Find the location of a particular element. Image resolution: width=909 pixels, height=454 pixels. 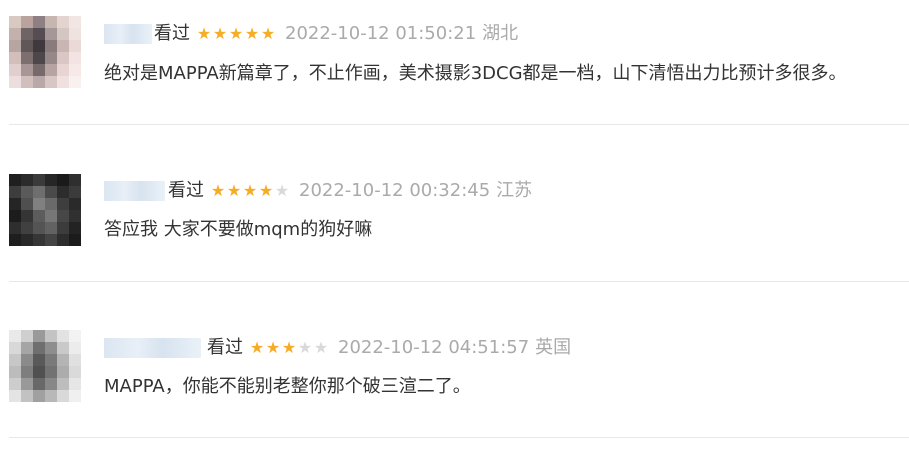

comment-time: 2022-10-12 04:51:57 is located at coordinates (434, 347).